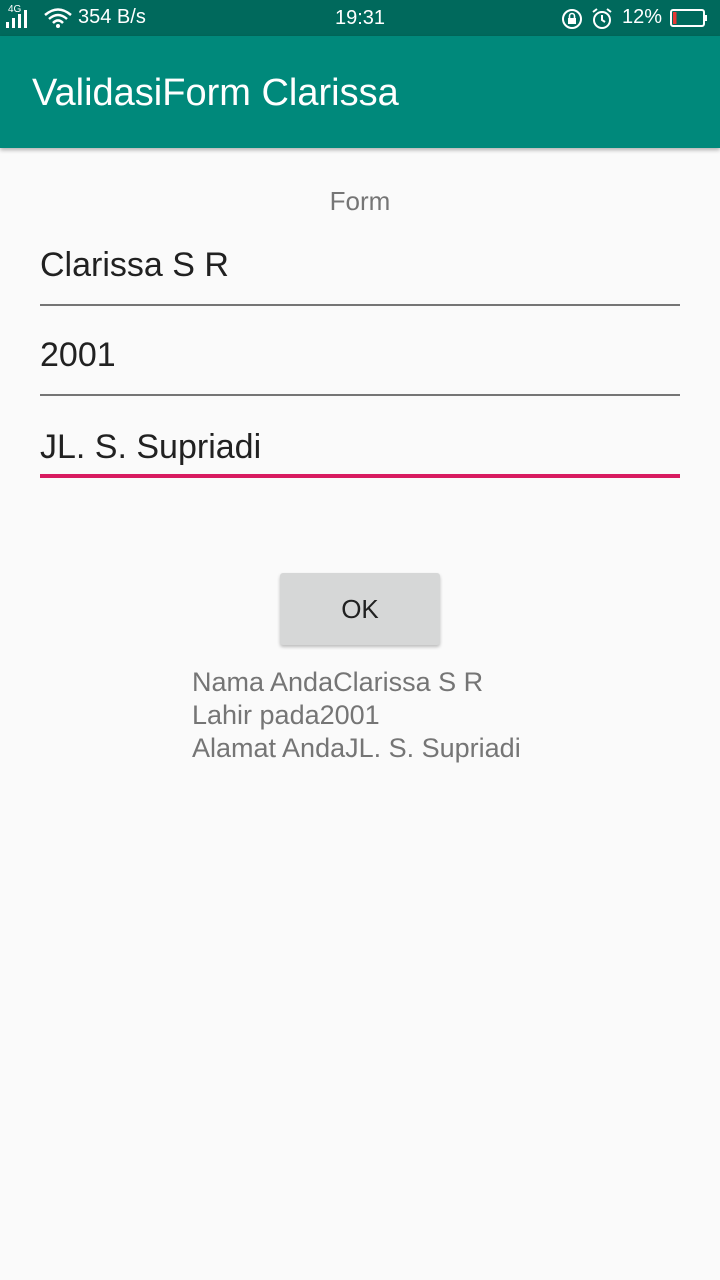 The image size is (720, 1280). Describe the element at coordinates (641, 17) in the screenshot. I see `battery-percent: 12%` at that location.